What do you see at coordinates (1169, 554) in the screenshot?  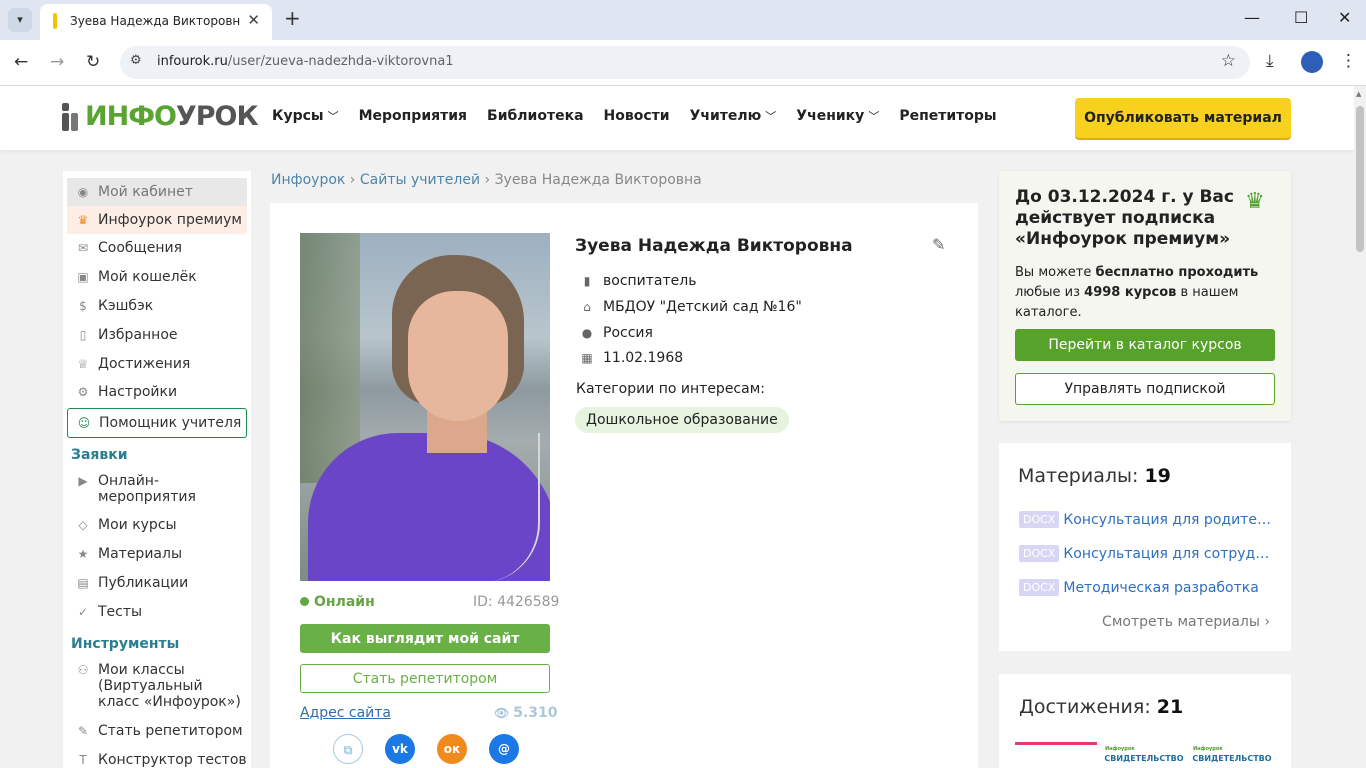 I see `material-link: Консультация для сотрудников` at bounding box center [1169, 554].